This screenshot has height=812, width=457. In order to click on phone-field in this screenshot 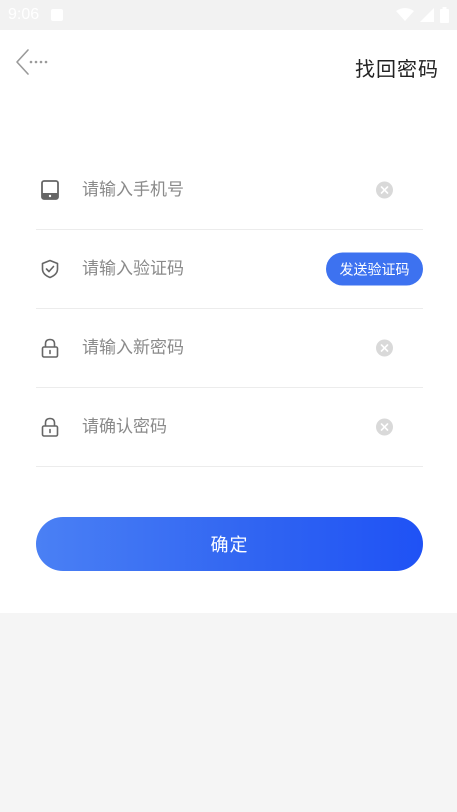, I will do `click(229, 190)`.